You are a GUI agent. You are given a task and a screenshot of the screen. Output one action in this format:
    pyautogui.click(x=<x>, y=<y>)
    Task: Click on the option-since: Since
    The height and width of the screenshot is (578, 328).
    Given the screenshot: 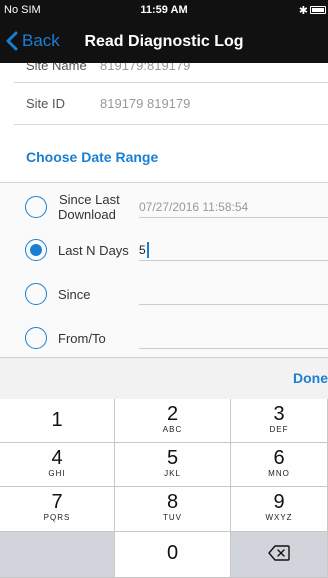 What is the action you would take?
    pyautogui.click(x=164, y=295)
    